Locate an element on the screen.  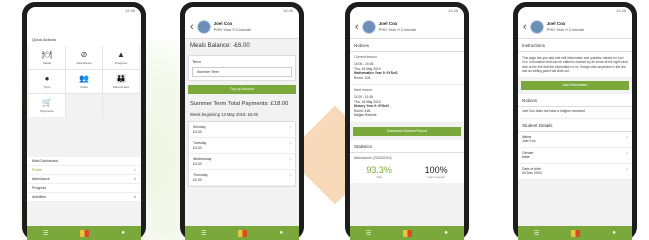
quick-actions-title: Quick Actions is located at coordinates (84, 39).